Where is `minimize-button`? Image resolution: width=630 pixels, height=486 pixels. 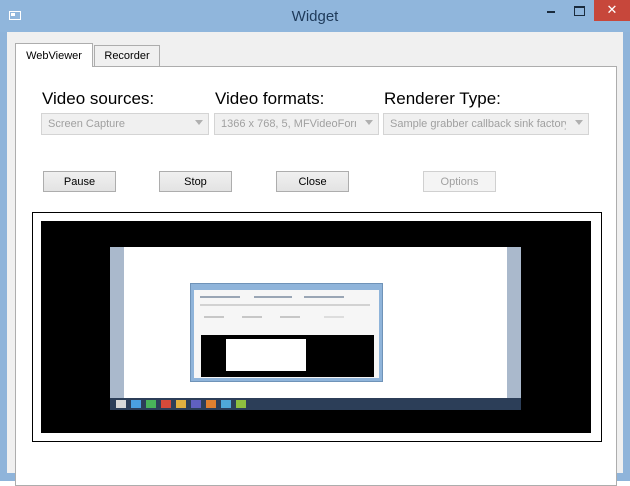 minimize-button is located at coordinates (551, 10).